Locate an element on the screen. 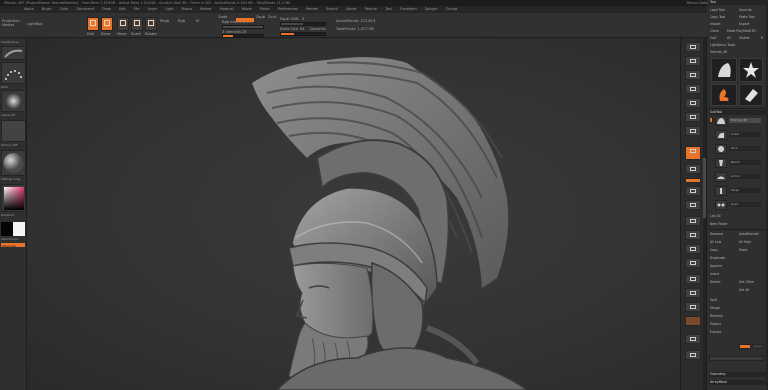 Image resolution: width=768 pixels, height=390 pixels. shelf-floor-button is located at coordinates (693, 169).